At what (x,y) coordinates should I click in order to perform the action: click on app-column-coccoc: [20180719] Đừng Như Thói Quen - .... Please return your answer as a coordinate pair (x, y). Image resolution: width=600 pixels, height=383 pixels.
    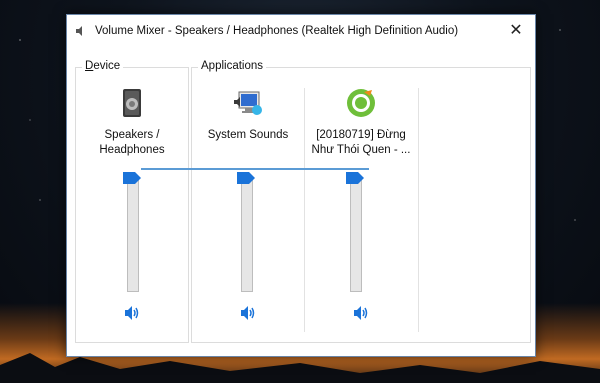
    Looking at the image, I should click on (361, 206).